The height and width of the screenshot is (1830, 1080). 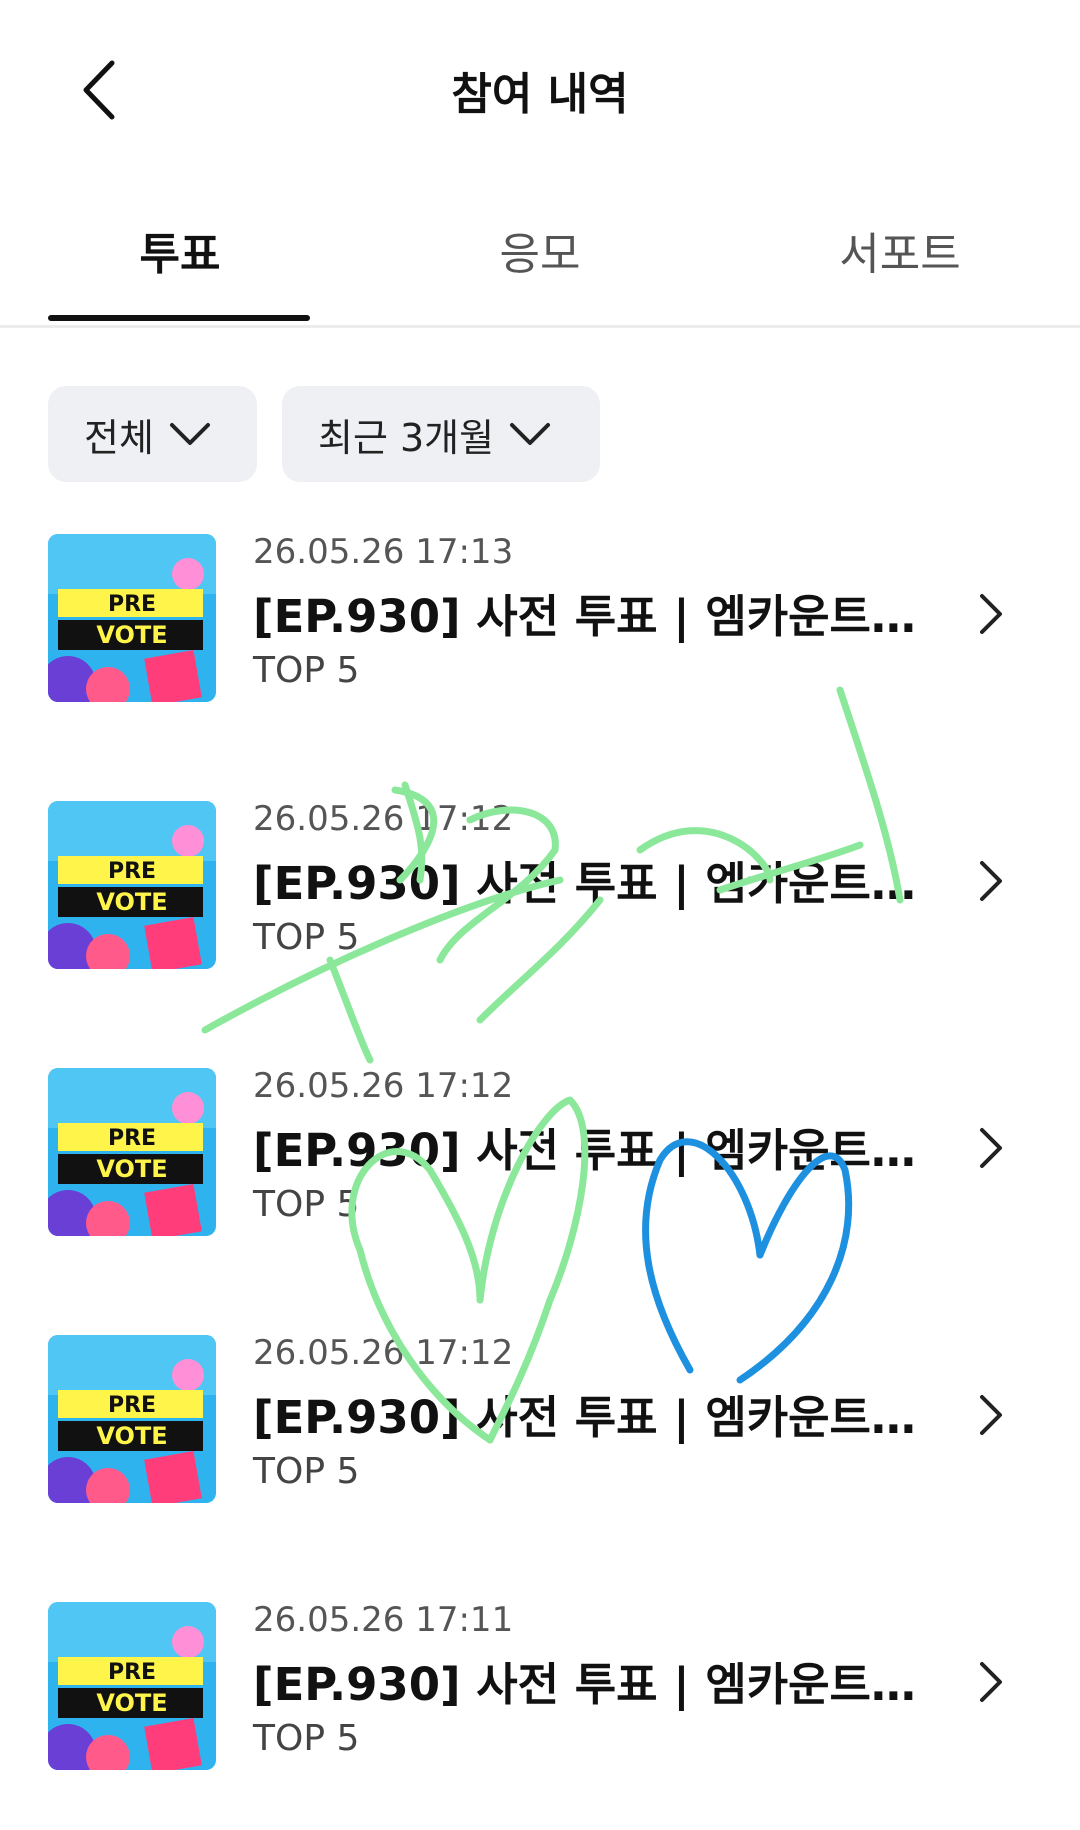 What do you see at coordinates (119, 437) in the screenshot?
I see `type-filter-label: 전체` at bounding box center [119, 437].